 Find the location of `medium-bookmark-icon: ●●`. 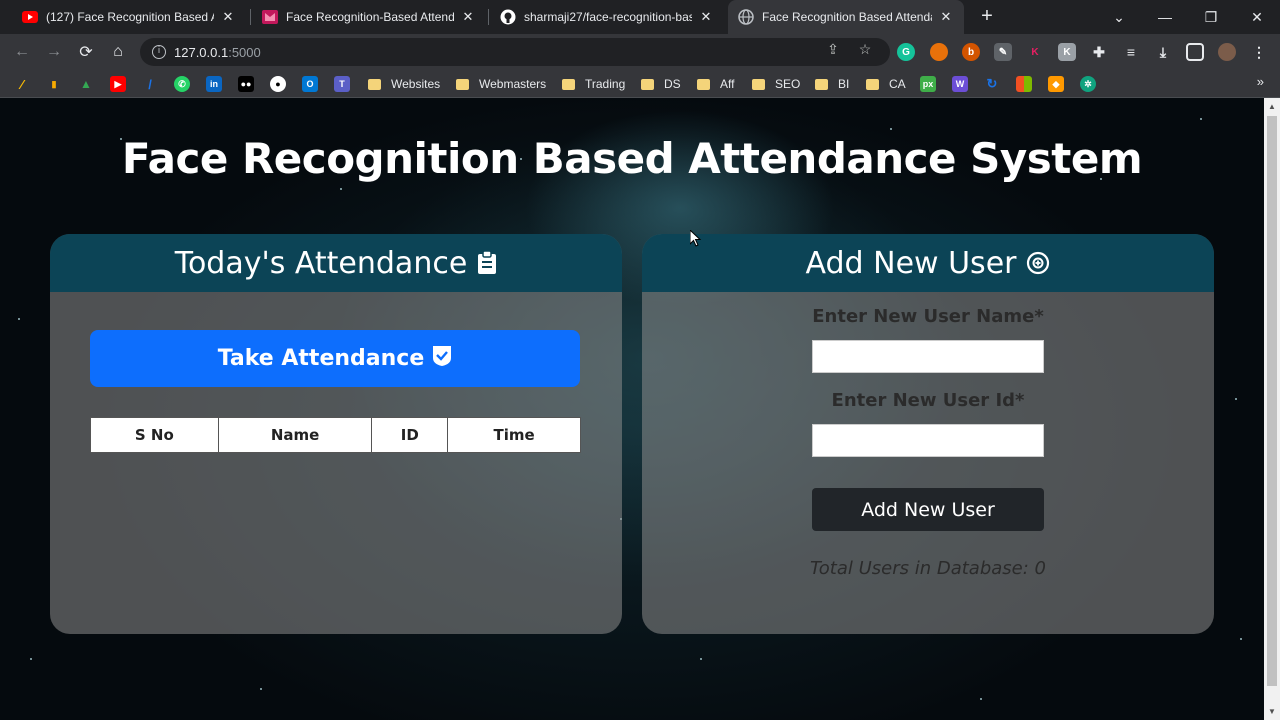

medium-bookmark-icon: ●● is located at coordinates (246, 84).